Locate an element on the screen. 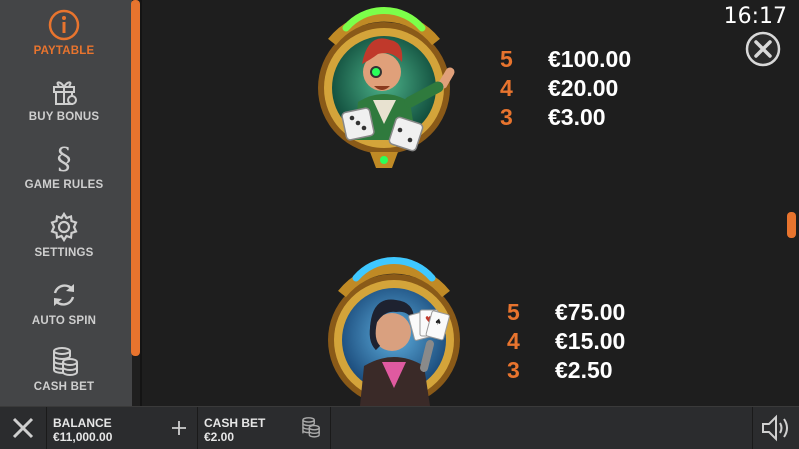 This screenshot has width=799, height=449. sidebar-item-game-rules: § GAME RULES is located at coordinates (64, 175).